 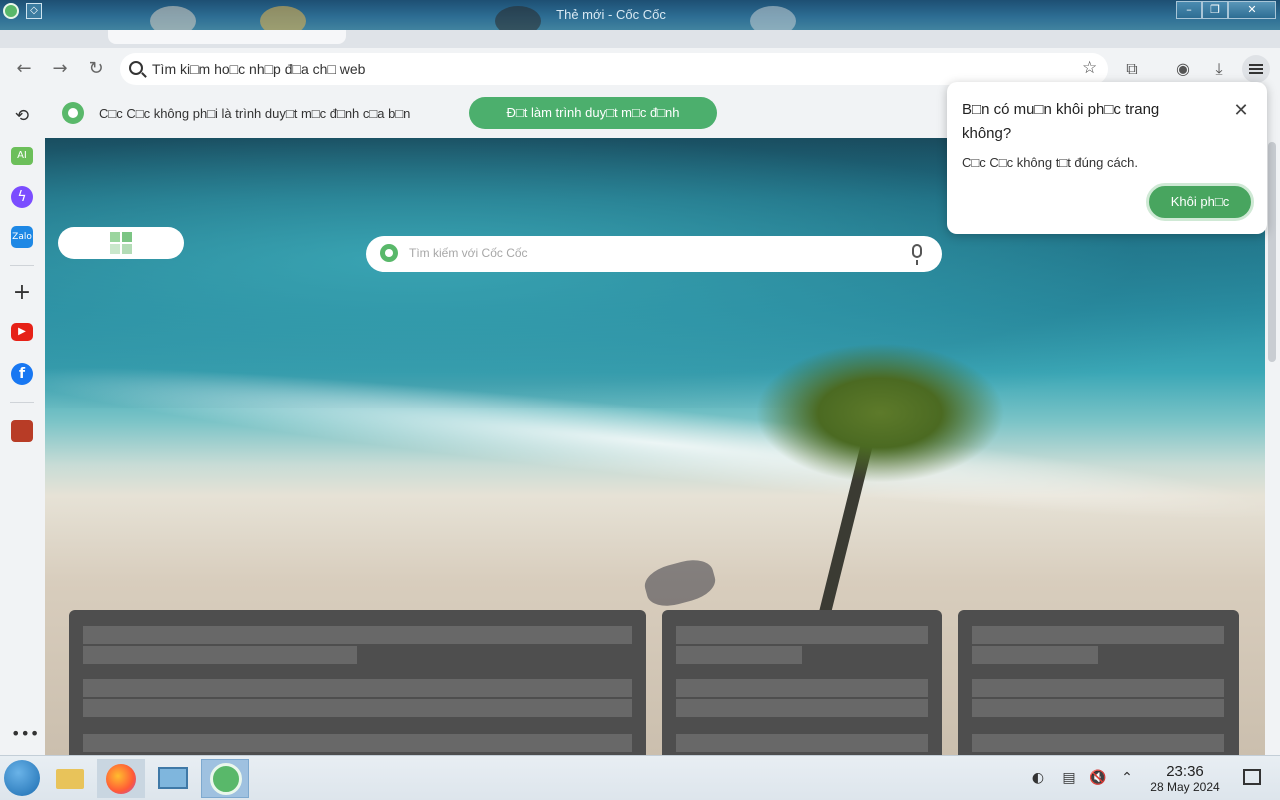 I want to click on window-titlebar: ◇ Thẻ mới - Cốc Cốc – ❐ ✕, so click(x=640, y=18).